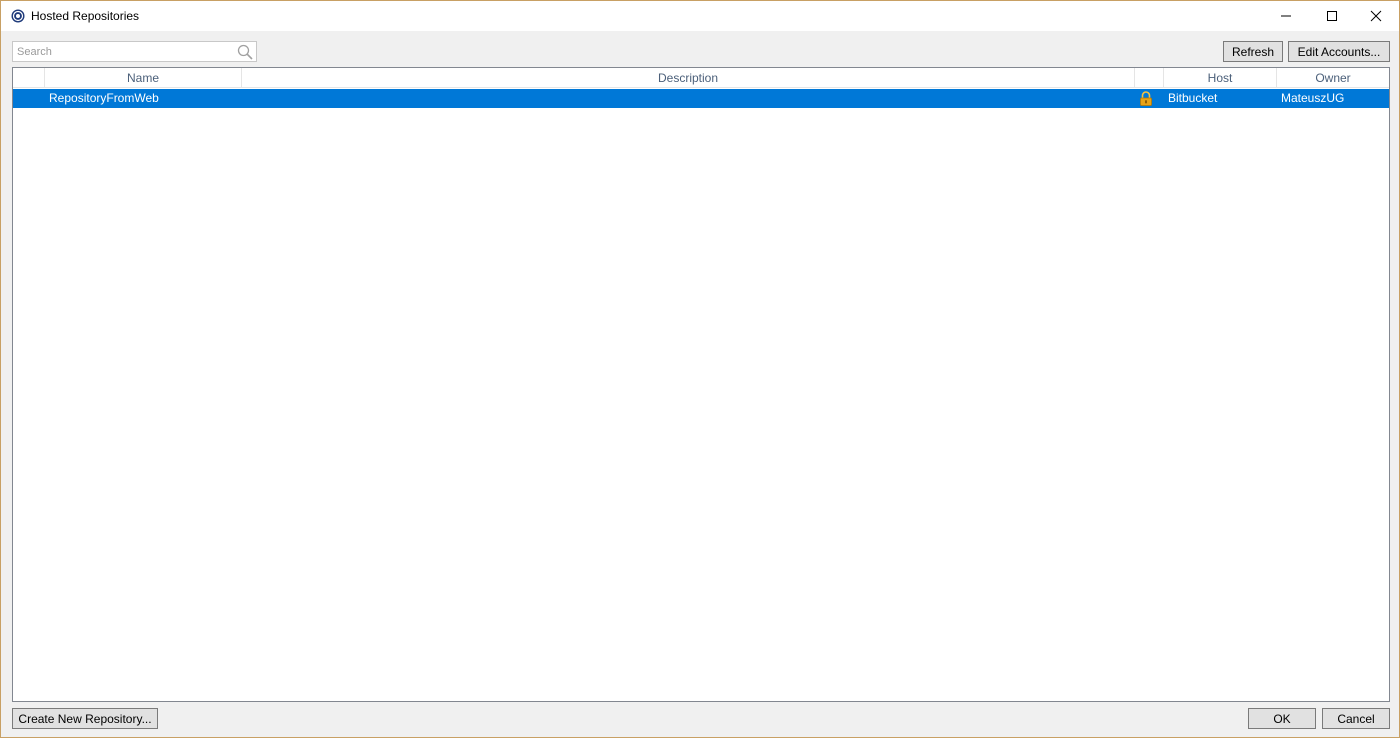 The width and height of the screenshot is (1400, 738). I want to click on cancel-button: Cancel, so click(1356, 718).